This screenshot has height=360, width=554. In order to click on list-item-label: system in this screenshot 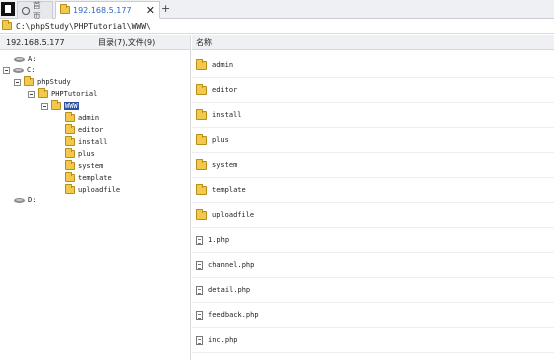, I will do `click(225, 165)`.